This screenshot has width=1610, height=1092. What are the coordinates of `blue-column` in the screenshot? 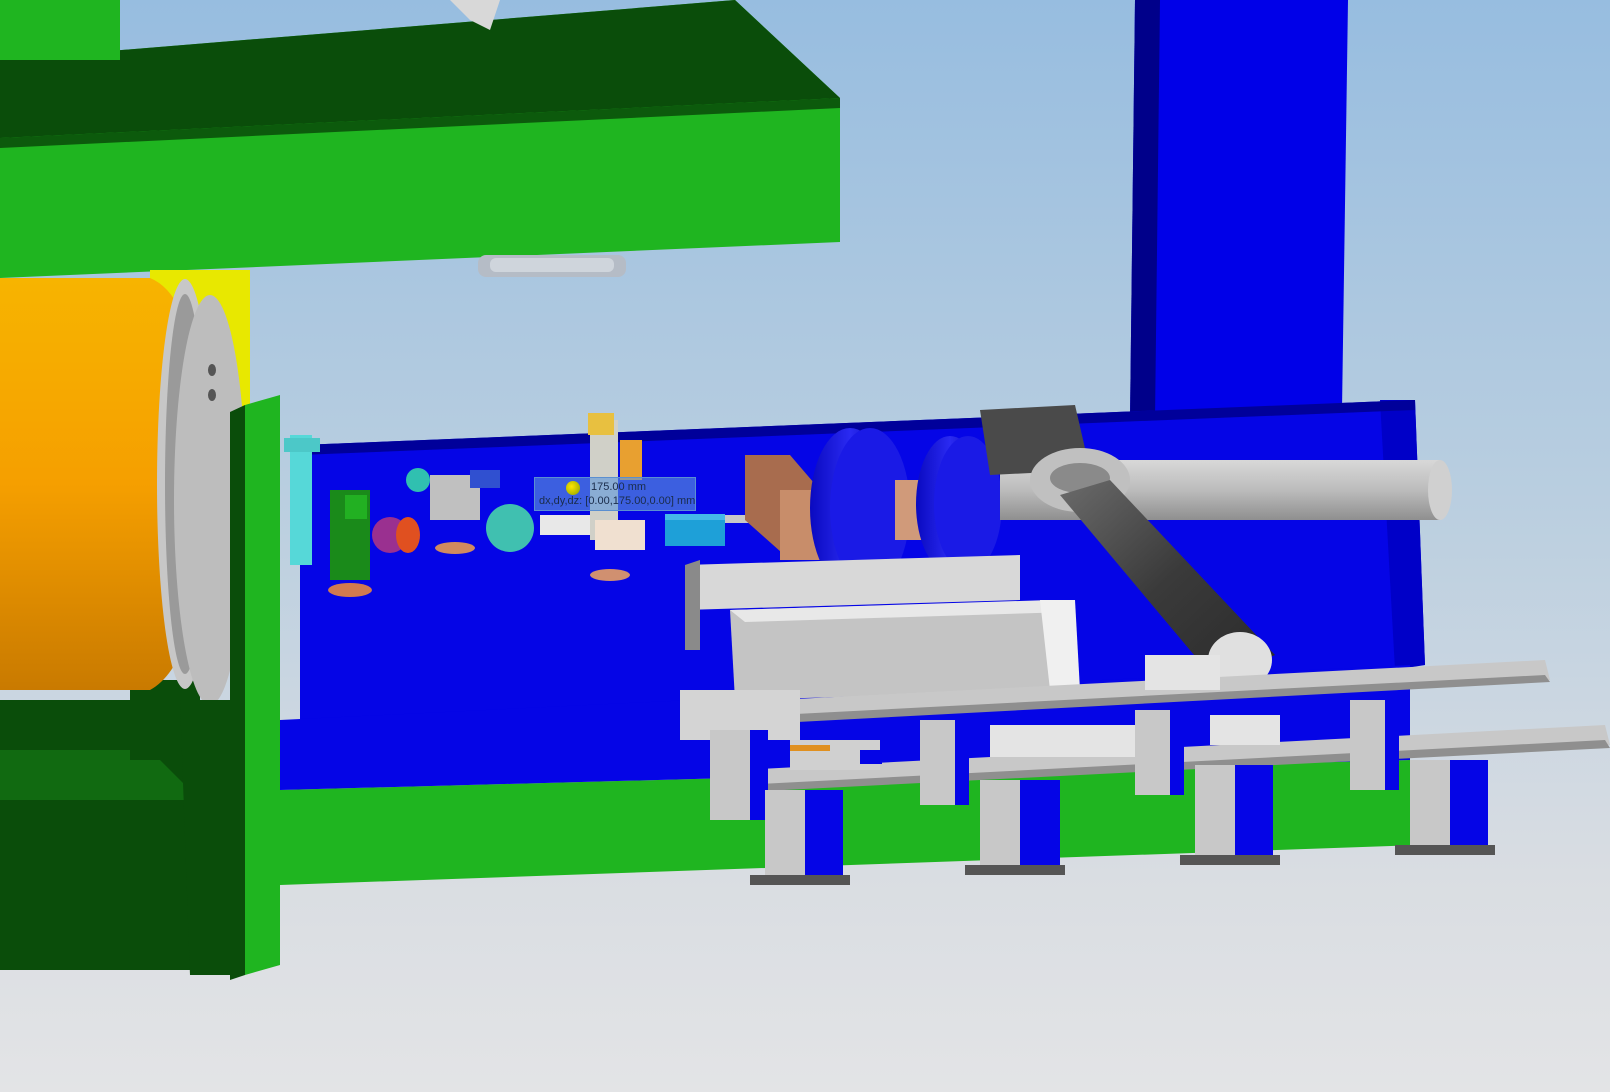 It's located at (1239, 210).